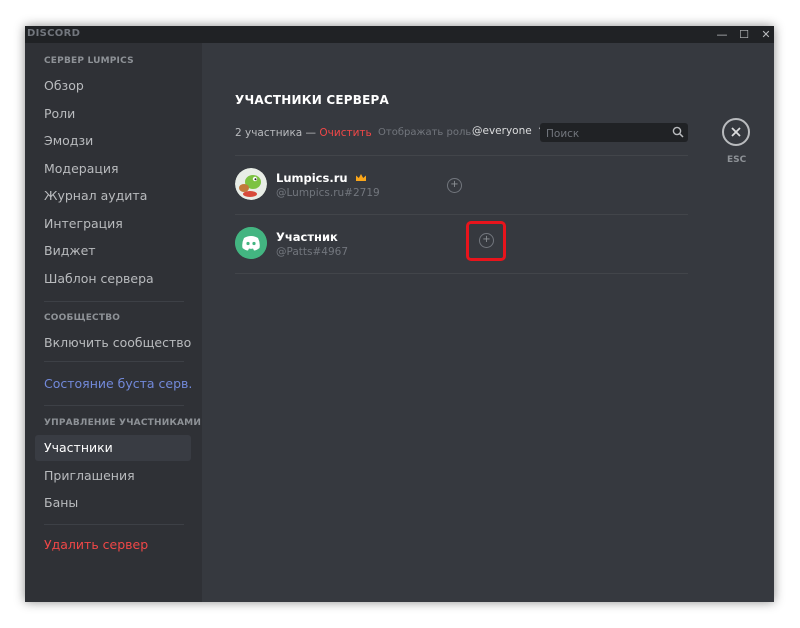  What do you see at coordinates (607, 133) in the screenshot?
I see `search-input` at bounding box center [607, 133].